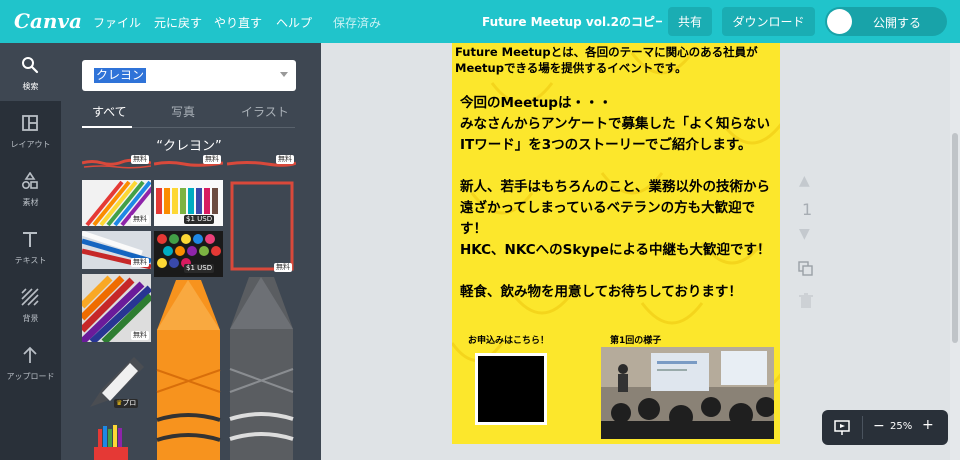 This screenshot has width=960, height=460. I want to click on rail-upload: アップロード, so click(30, 362).